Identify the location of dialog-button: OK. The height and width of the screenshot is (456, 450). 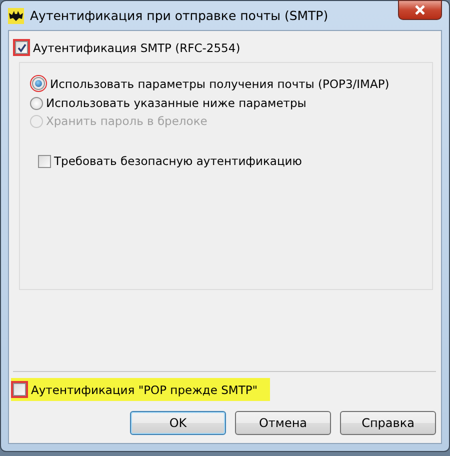
(178, 423).